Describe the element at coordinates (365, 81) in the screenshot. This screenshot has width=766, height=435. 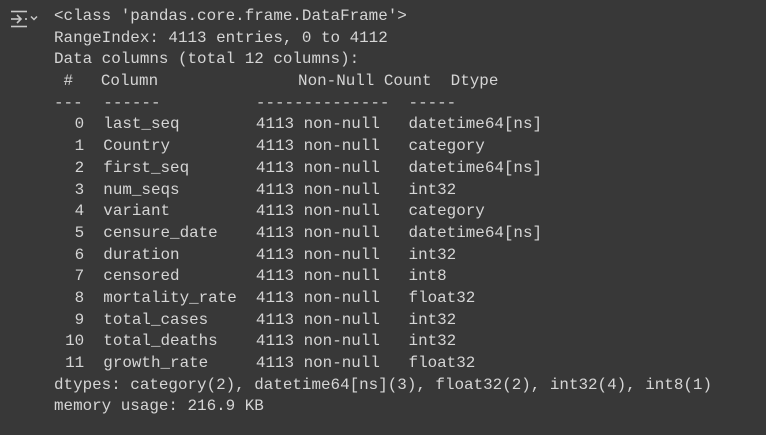
I see `header-non-null: Non-Null Count` at that location.